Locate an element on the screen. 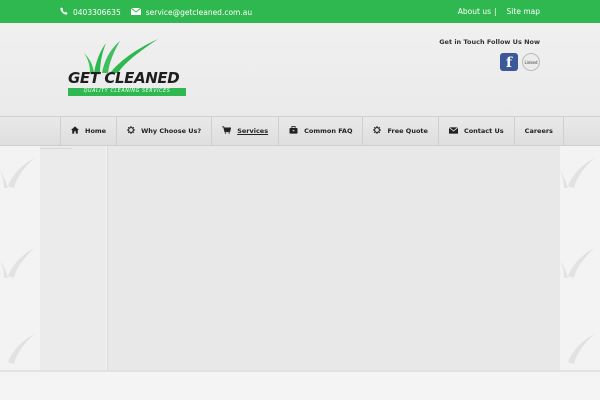  nav-item-contact-us: Contact Us is located at coordinates (477, 131).